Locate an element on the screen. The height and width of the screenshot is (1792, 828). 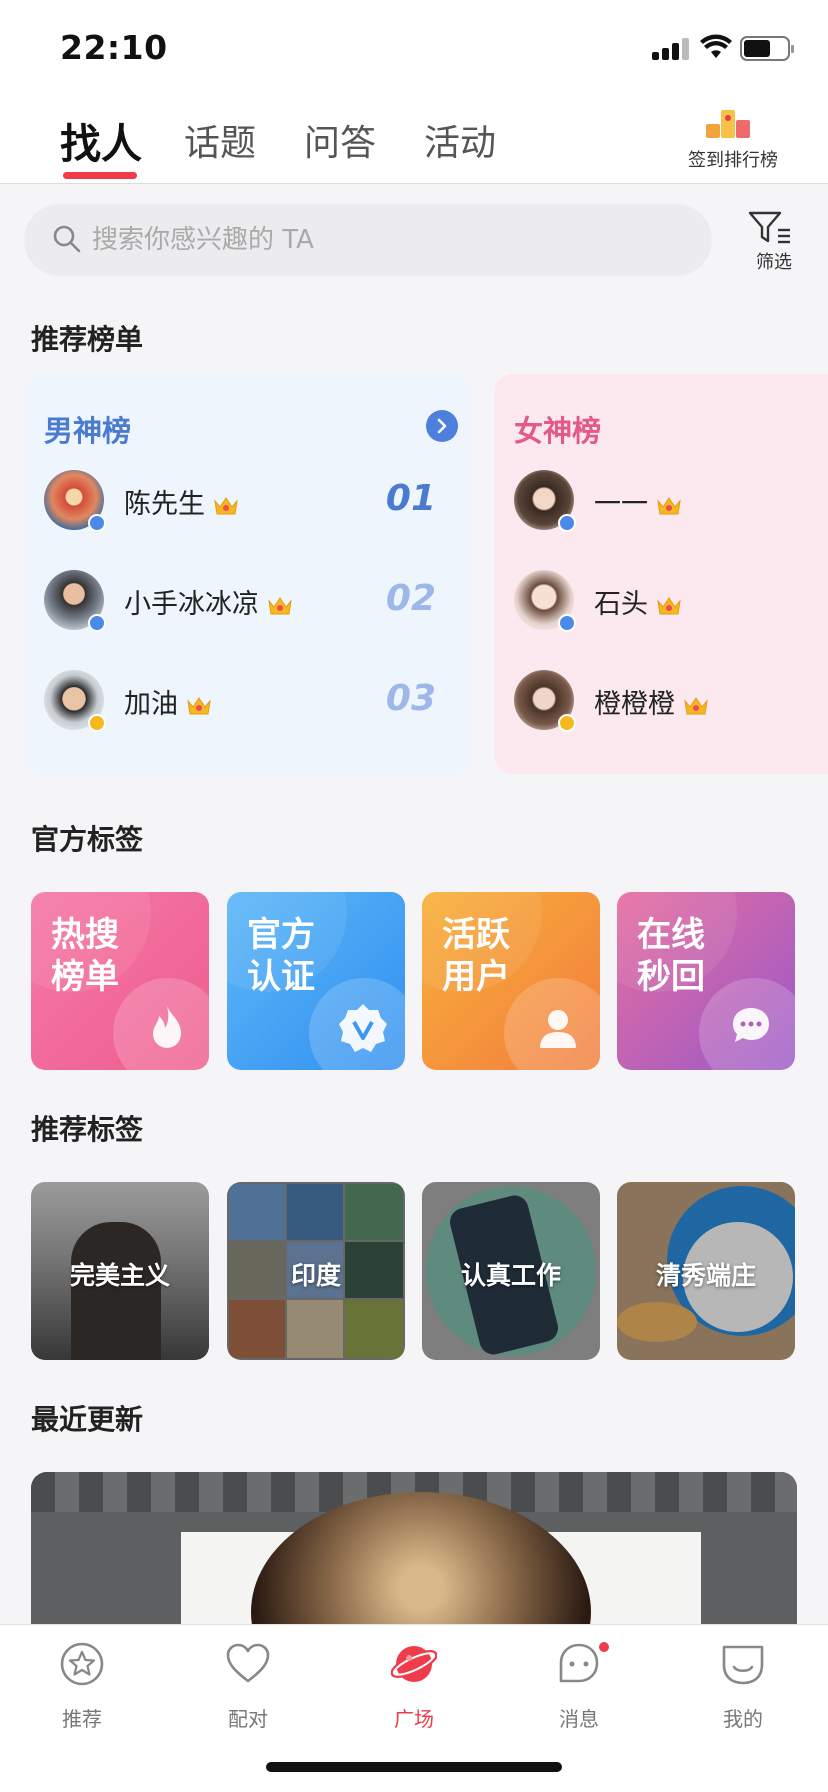
tabbar-messages: 消息 is located at coordinates (579, 1691).